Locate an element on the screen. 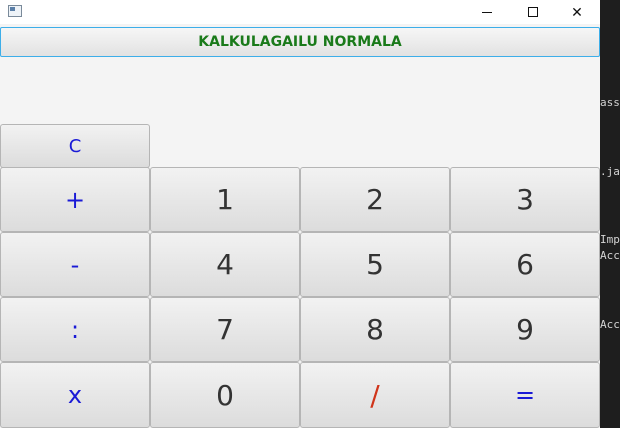 The height and width of the screenshot is (428, 620). digit-6-button: 6 is located at coordinates (525, 264).